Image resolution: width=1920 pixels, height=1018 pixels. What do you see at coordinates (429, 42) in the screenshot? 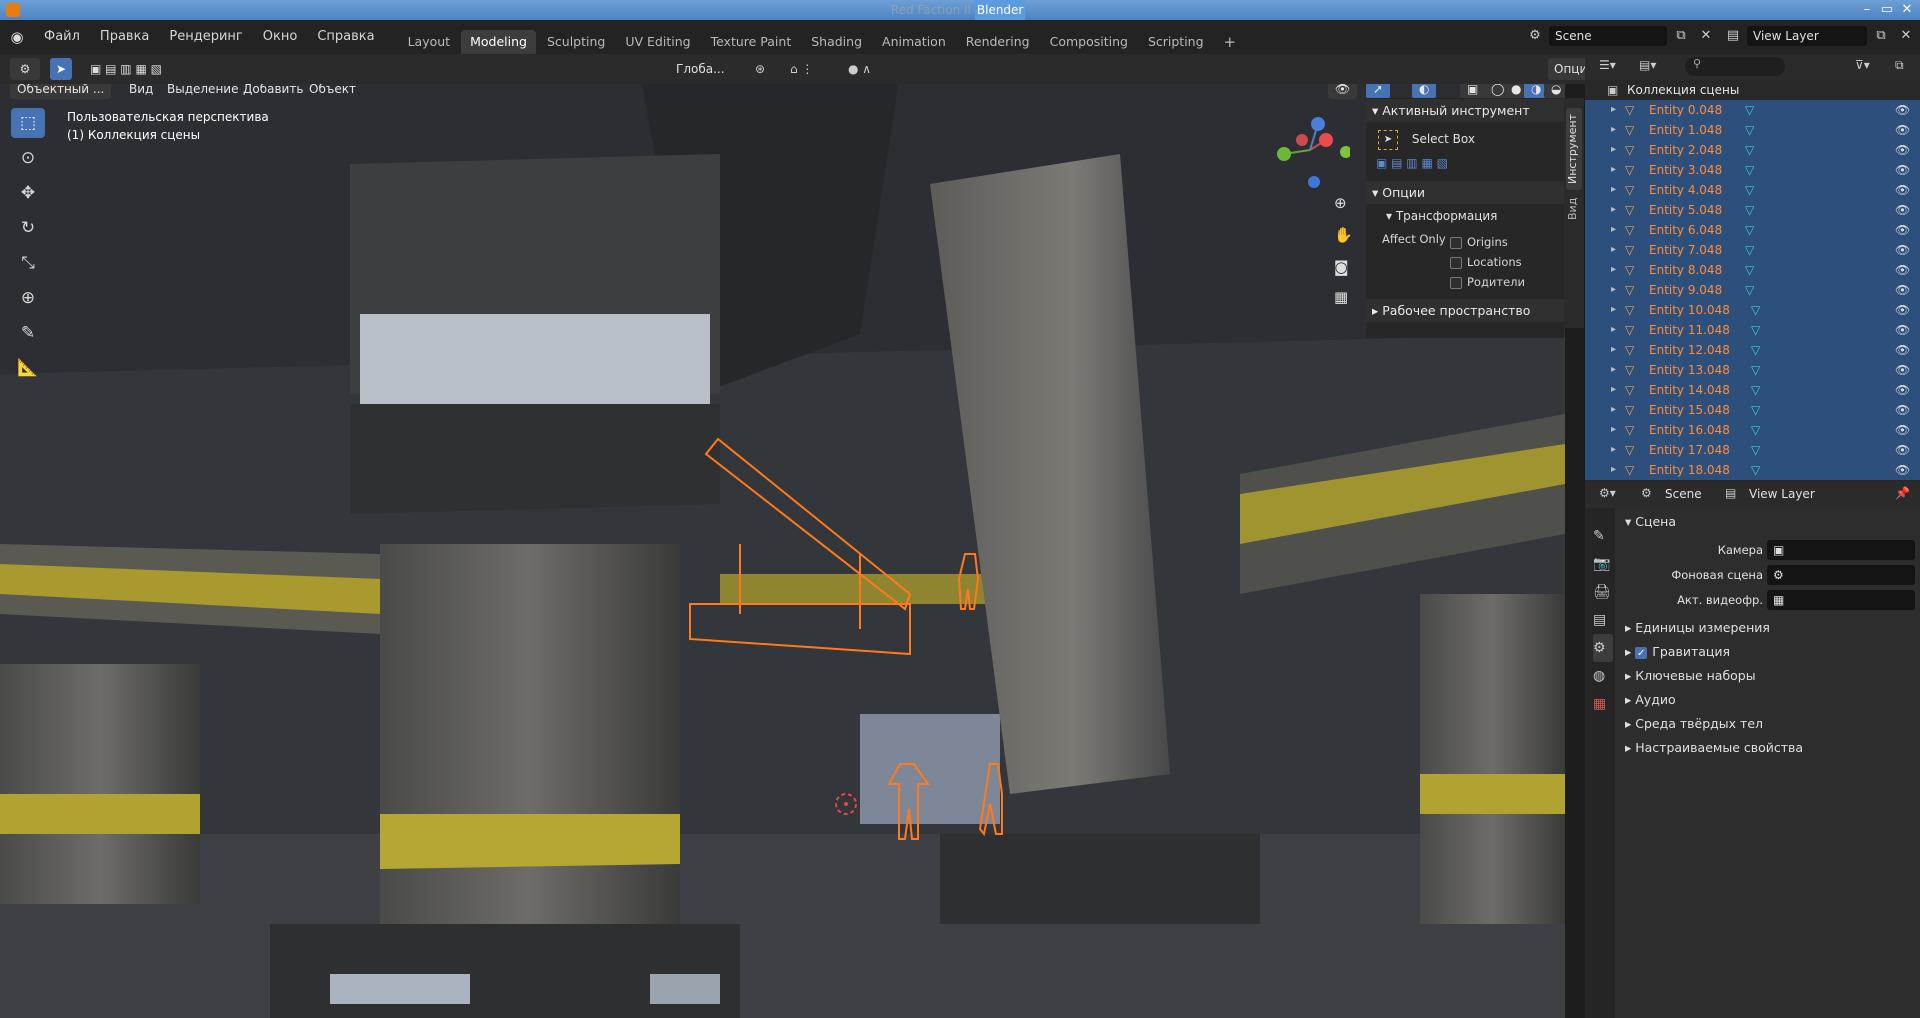
I see `tab-layout: Layout` at bounding box center [429, 42].